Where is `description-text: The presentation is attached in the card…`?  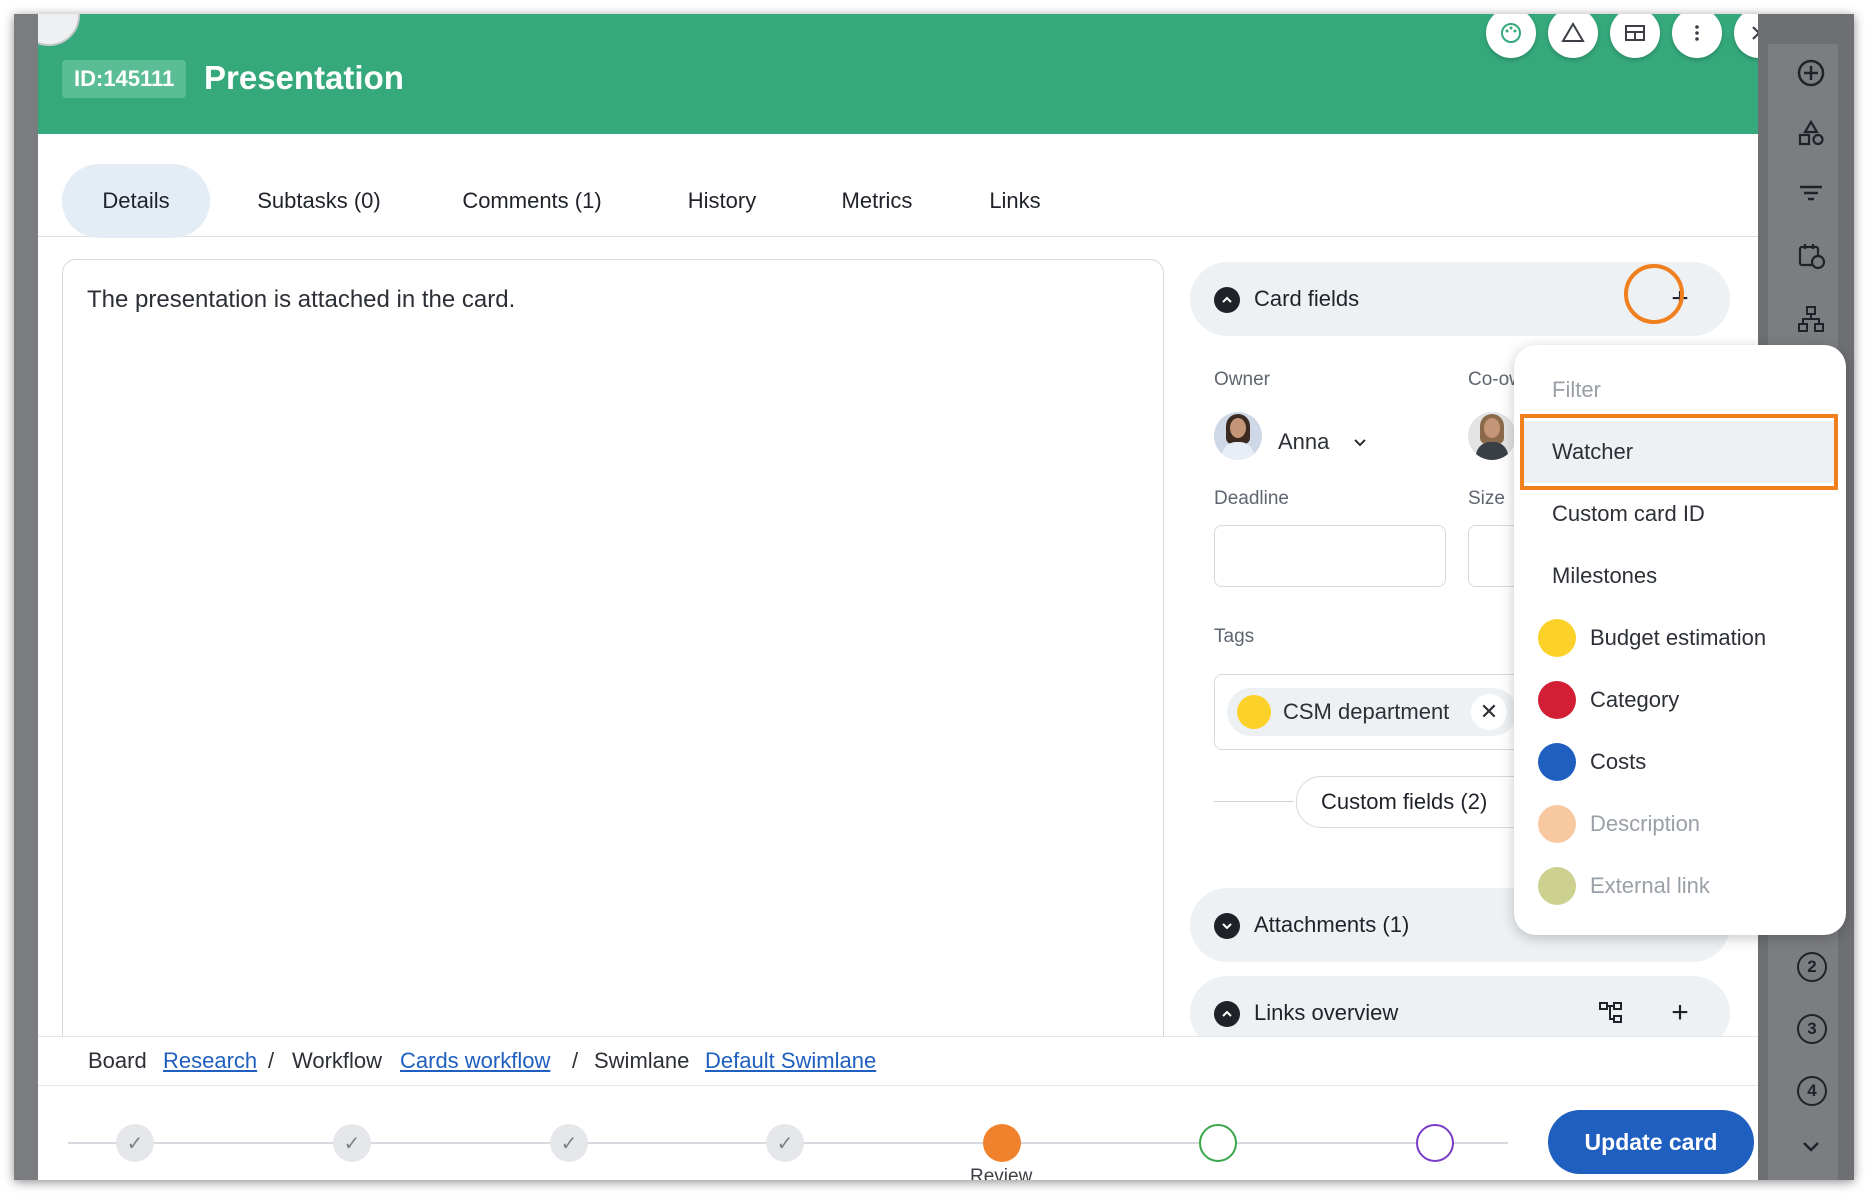 description-text: The presentation is attached in the card… is located at coordinates (301, 299).